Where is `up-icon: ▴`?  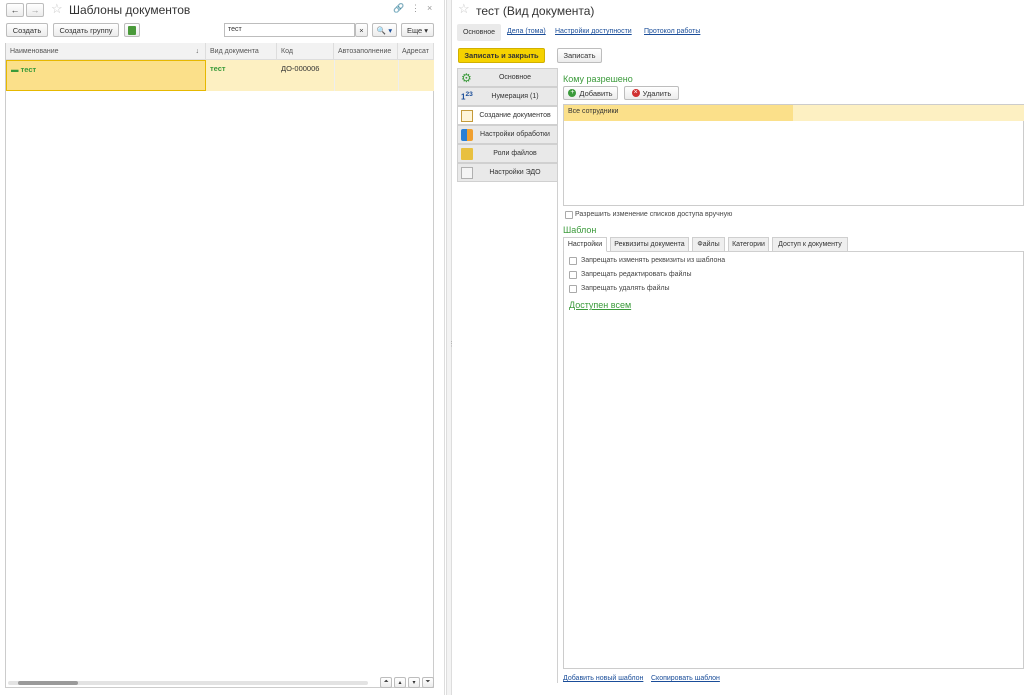
up-icon: ▴ is located at coordinates (400, 683).